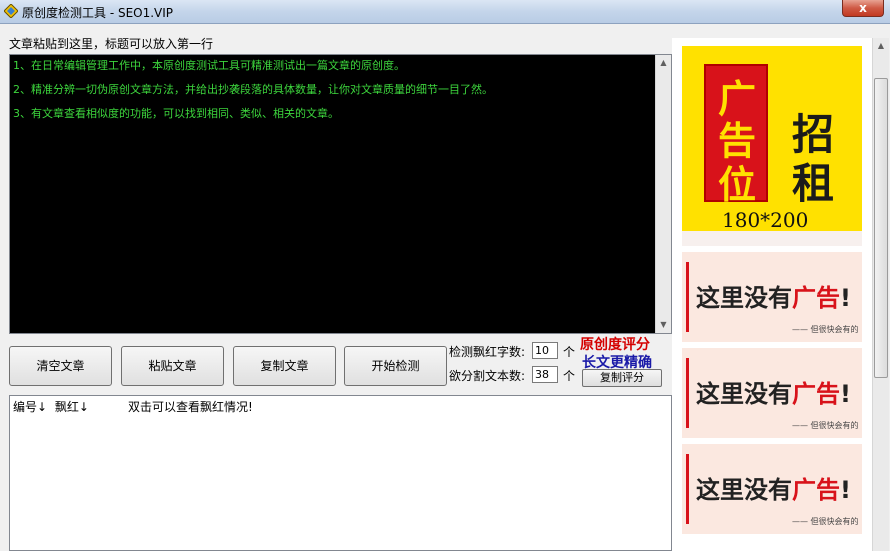 The width and height of the screenshot is (890, 551). I want to click on clear-article-button: 清空文章, so click(60, 366).